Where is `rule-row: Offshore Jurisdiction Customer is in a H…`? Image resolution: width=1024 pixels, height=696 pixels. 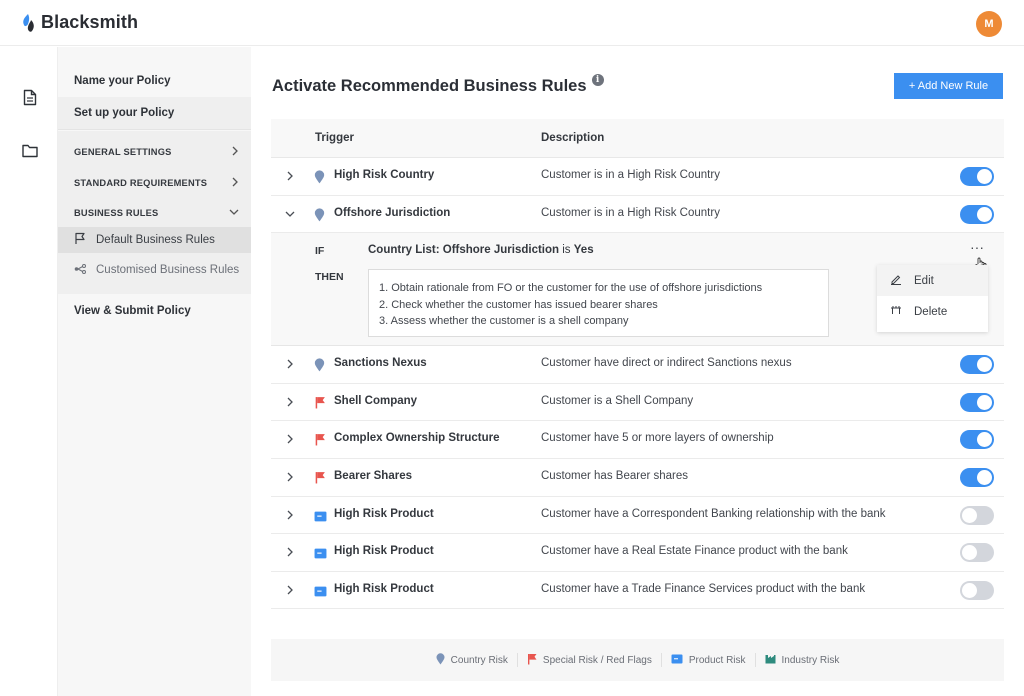
rule-row: Offshore Jurisdiction Customer is in a H… is located at coordinates (637, 214).